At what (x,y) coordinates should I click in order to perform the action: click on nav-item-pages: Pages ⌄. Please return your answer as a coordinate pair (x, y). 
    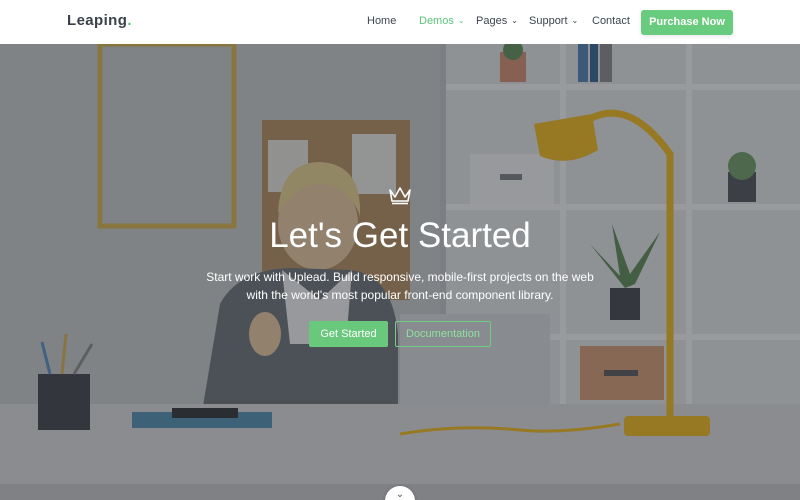
    Looking at the image, I should click on (497, 21).